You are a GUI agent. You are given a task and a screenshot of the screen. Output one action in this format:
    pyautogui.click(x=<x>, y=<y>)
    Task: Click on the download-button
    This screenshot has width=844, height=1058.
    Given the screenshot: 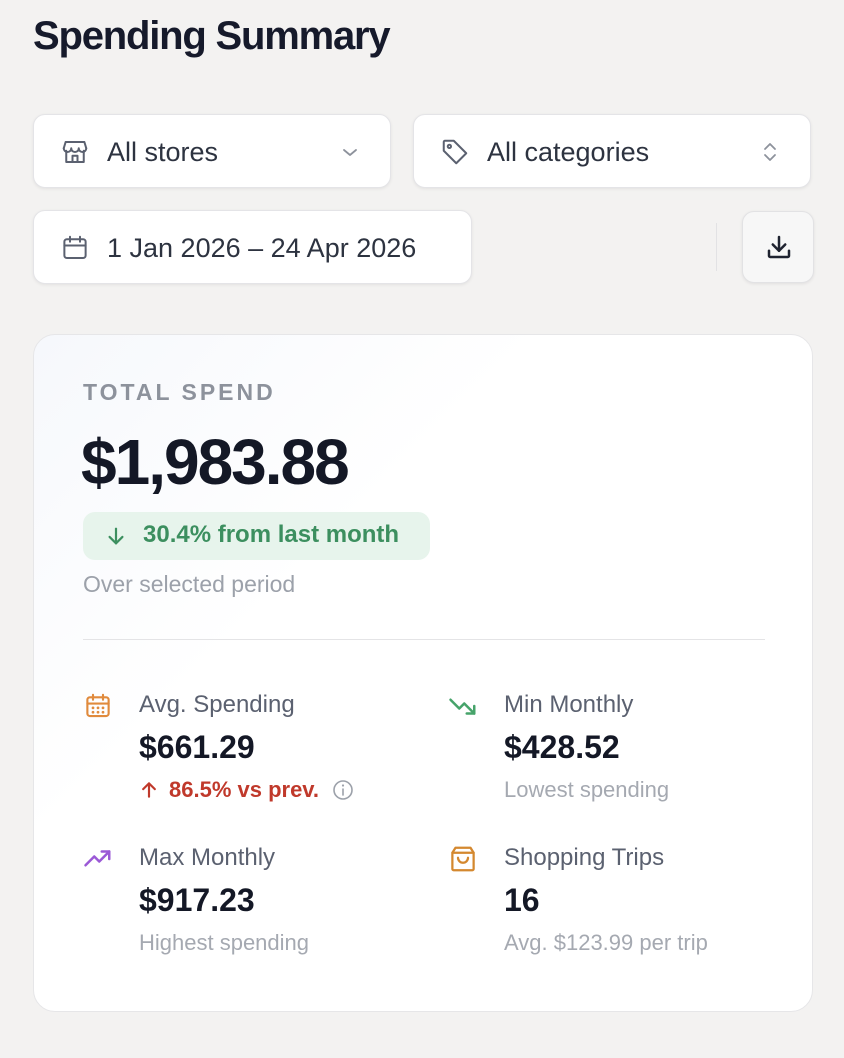 What is the action you would take?
    pyautogui.click(x=778, y=247)
    